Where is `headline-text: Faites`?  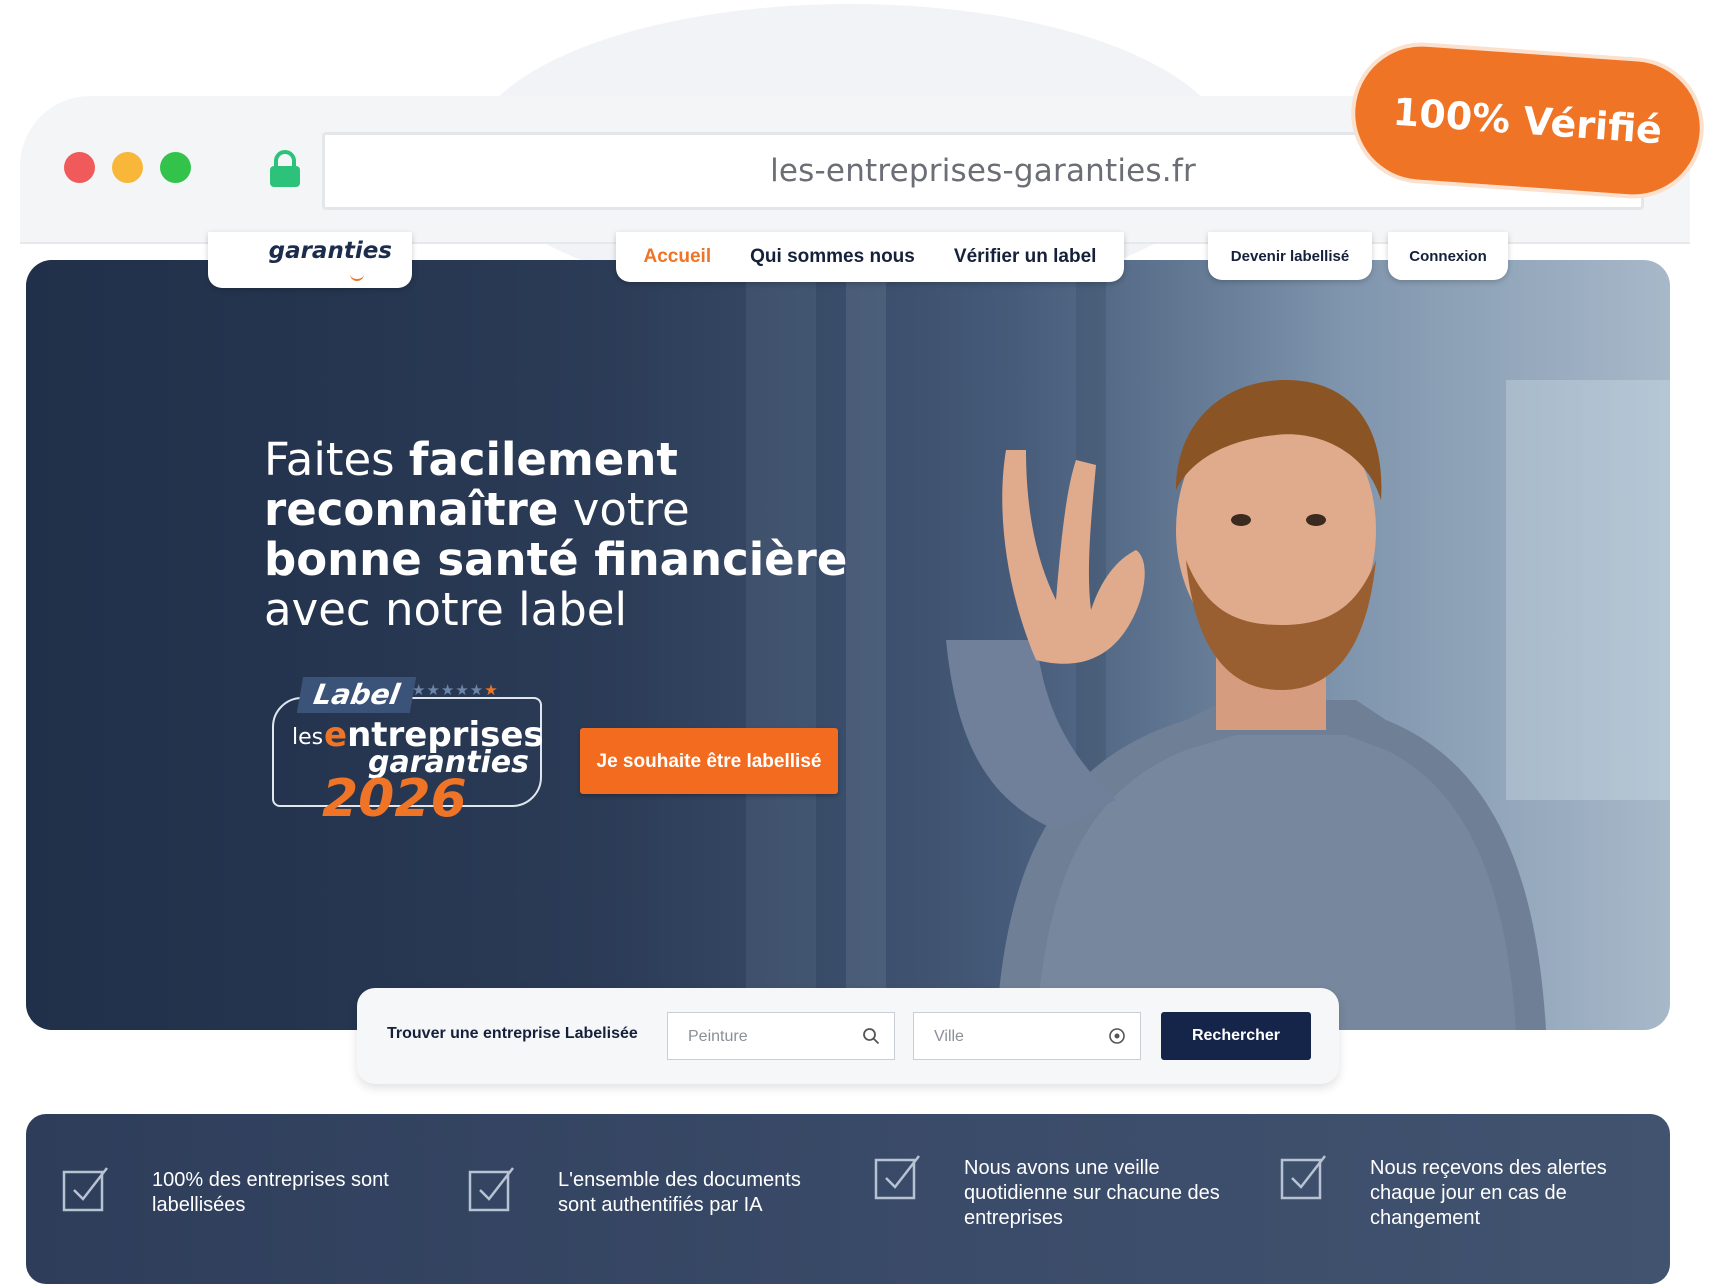 headline-text: Faites is located at coordinates (336, 459).